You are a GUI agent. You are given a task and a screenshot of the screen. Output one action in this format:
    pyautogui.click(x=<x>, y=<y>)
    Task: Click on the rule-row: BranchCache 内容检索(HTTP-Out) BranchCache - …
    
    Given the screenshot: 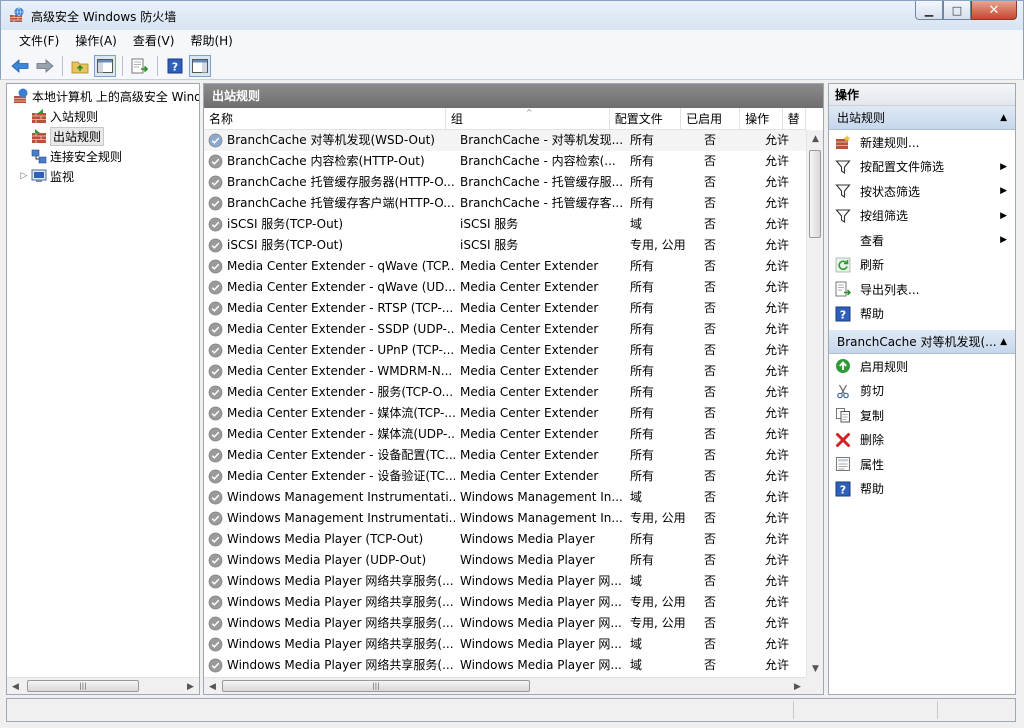 What is the action you would take?
    pyautogui.click(x=505, y=161)
    